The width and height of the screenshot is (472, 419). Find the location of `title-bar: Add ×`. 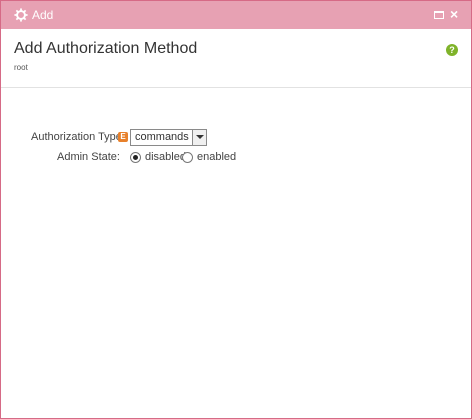

title-bar: Add × is located at coordinates (236, 15).